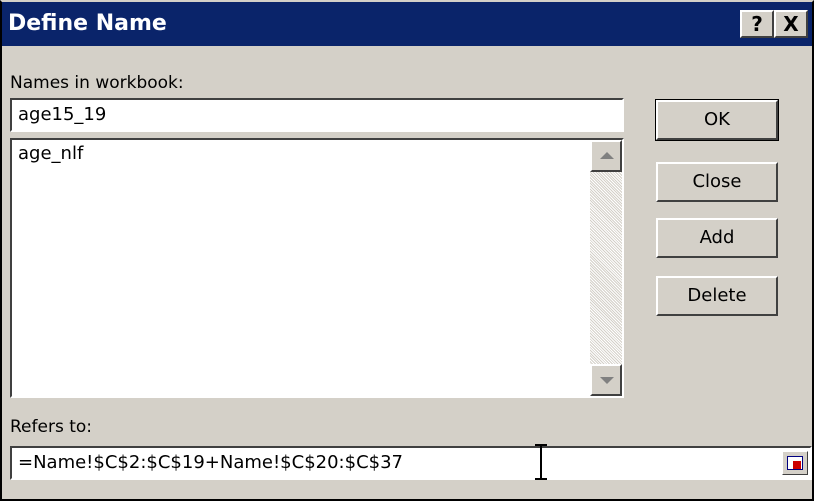 Image resolution: width=814 pixels, height=501 pixels. What do you see at coordinates (717, 182) in the screenshot?
I see `close-button: Close` at bounding box center [717, 182].